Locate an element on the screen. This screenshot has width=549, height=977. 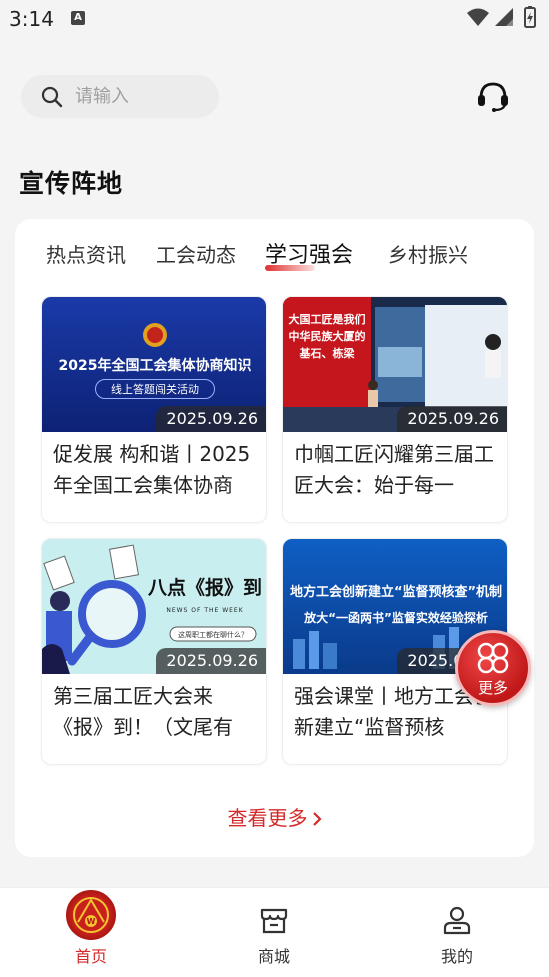
bottom-nav: W 首页 商城 我的 is located at coordinates (274, 932).